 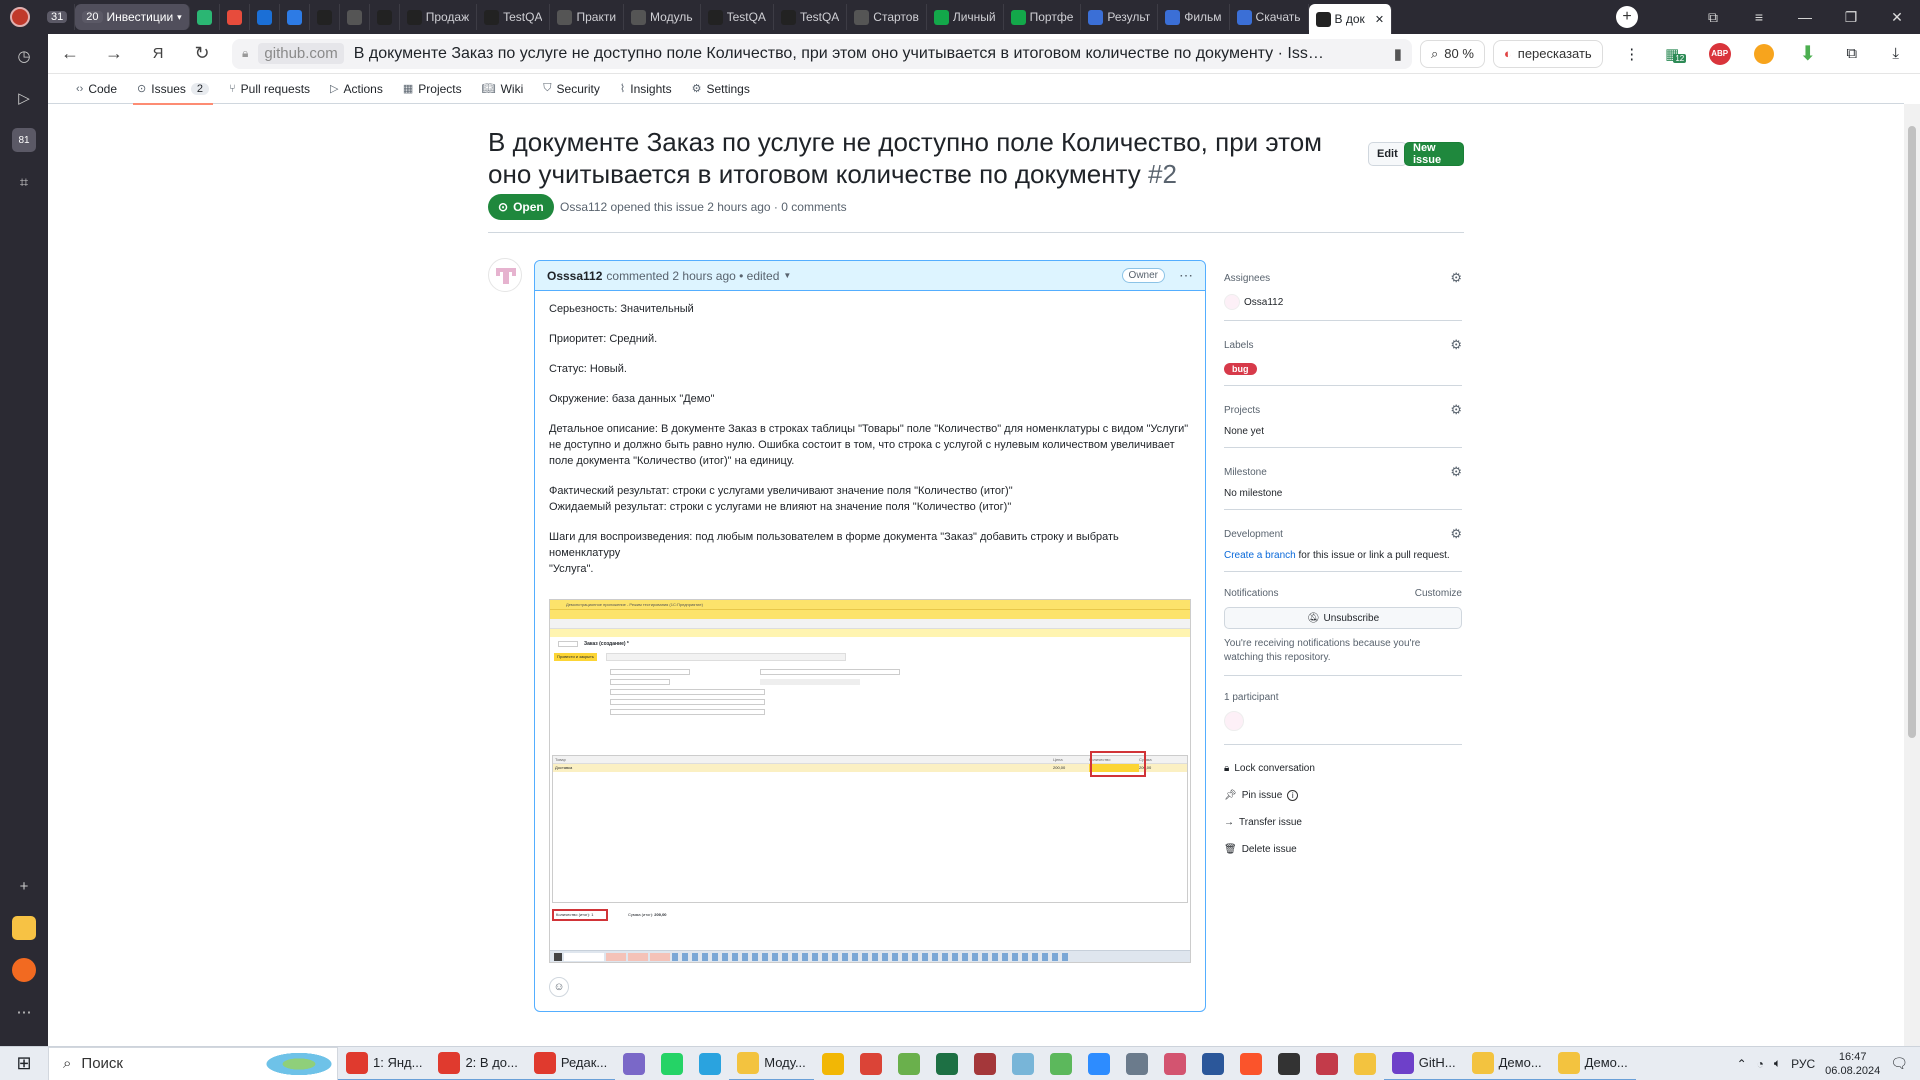 I want to click on info-icon: i, so click(x=1293, y=795).